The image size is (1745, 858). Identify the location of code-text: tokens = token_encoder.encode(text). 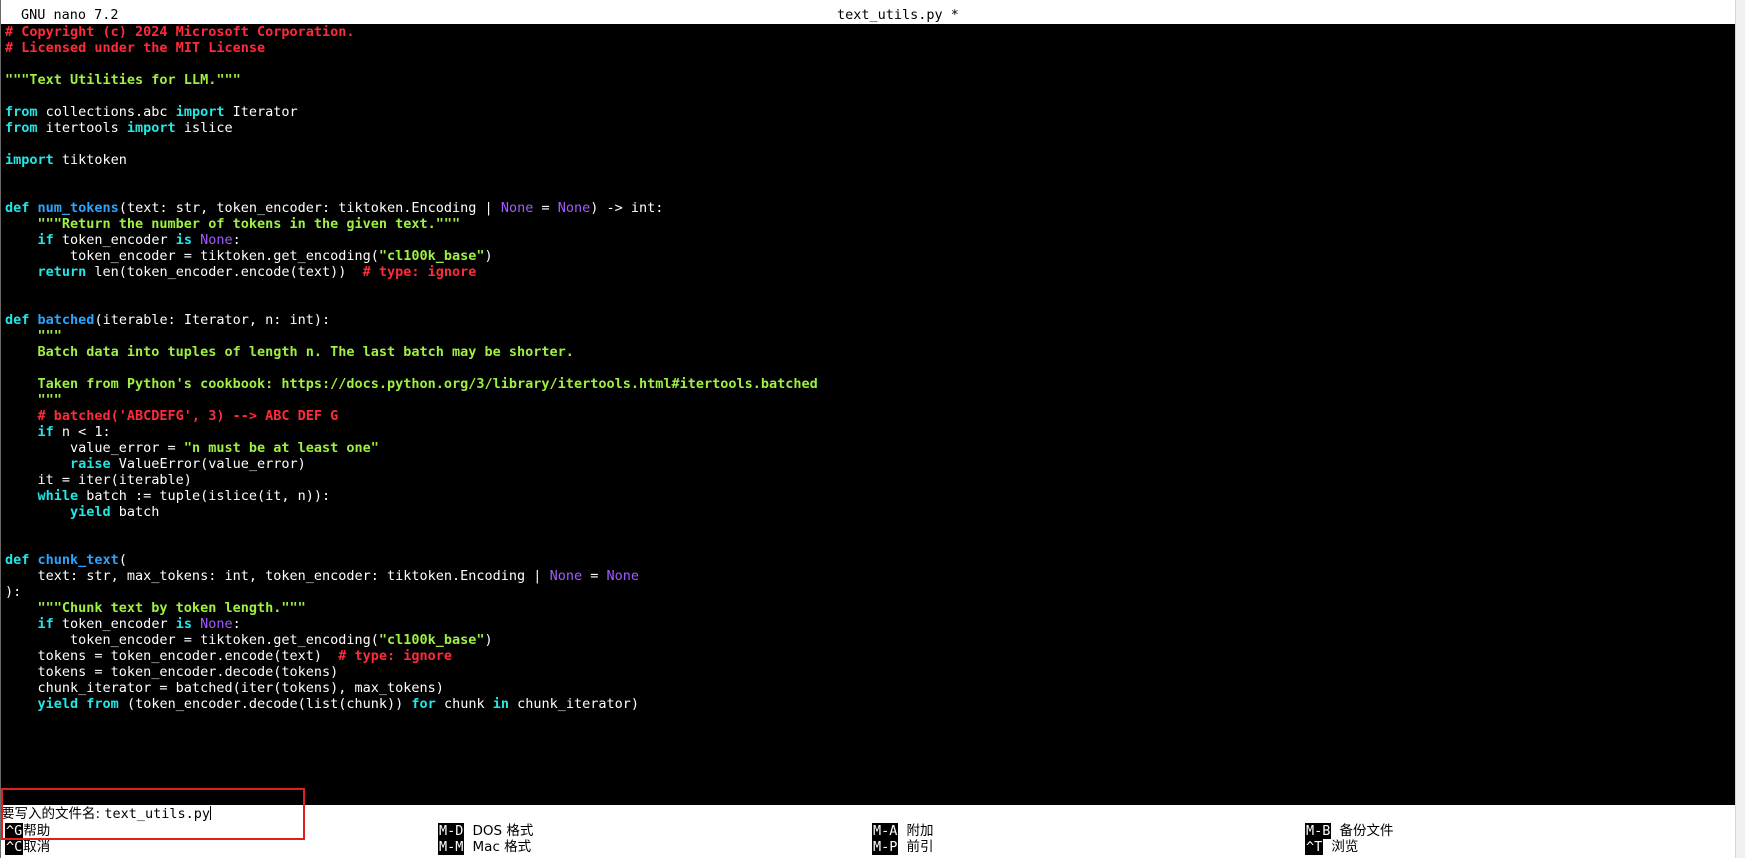
(172, 656).